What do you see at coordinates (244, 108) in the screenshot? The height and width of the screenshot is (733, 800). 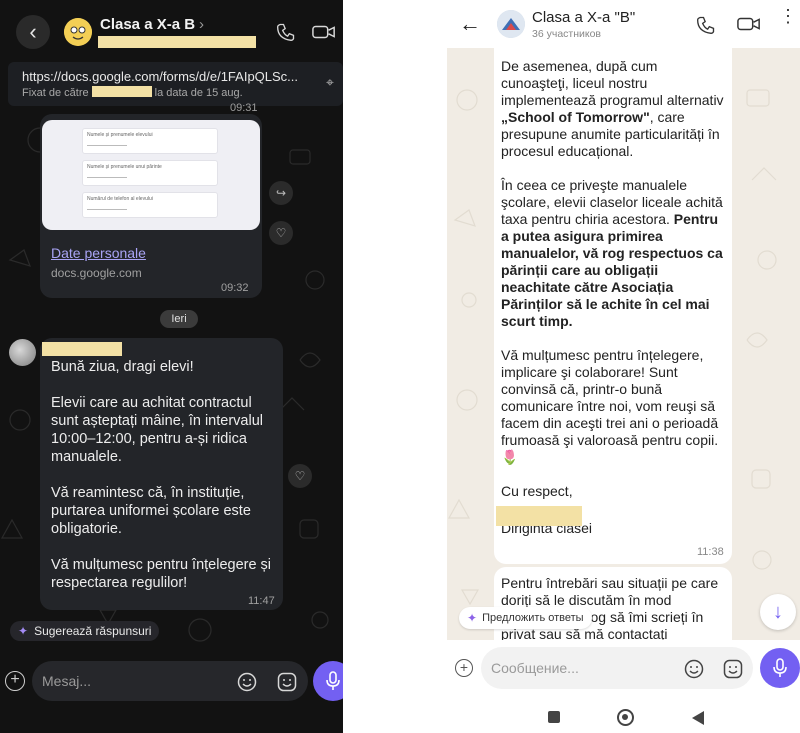 I see `message-time: 09:31` at bounding box center [244, 108].